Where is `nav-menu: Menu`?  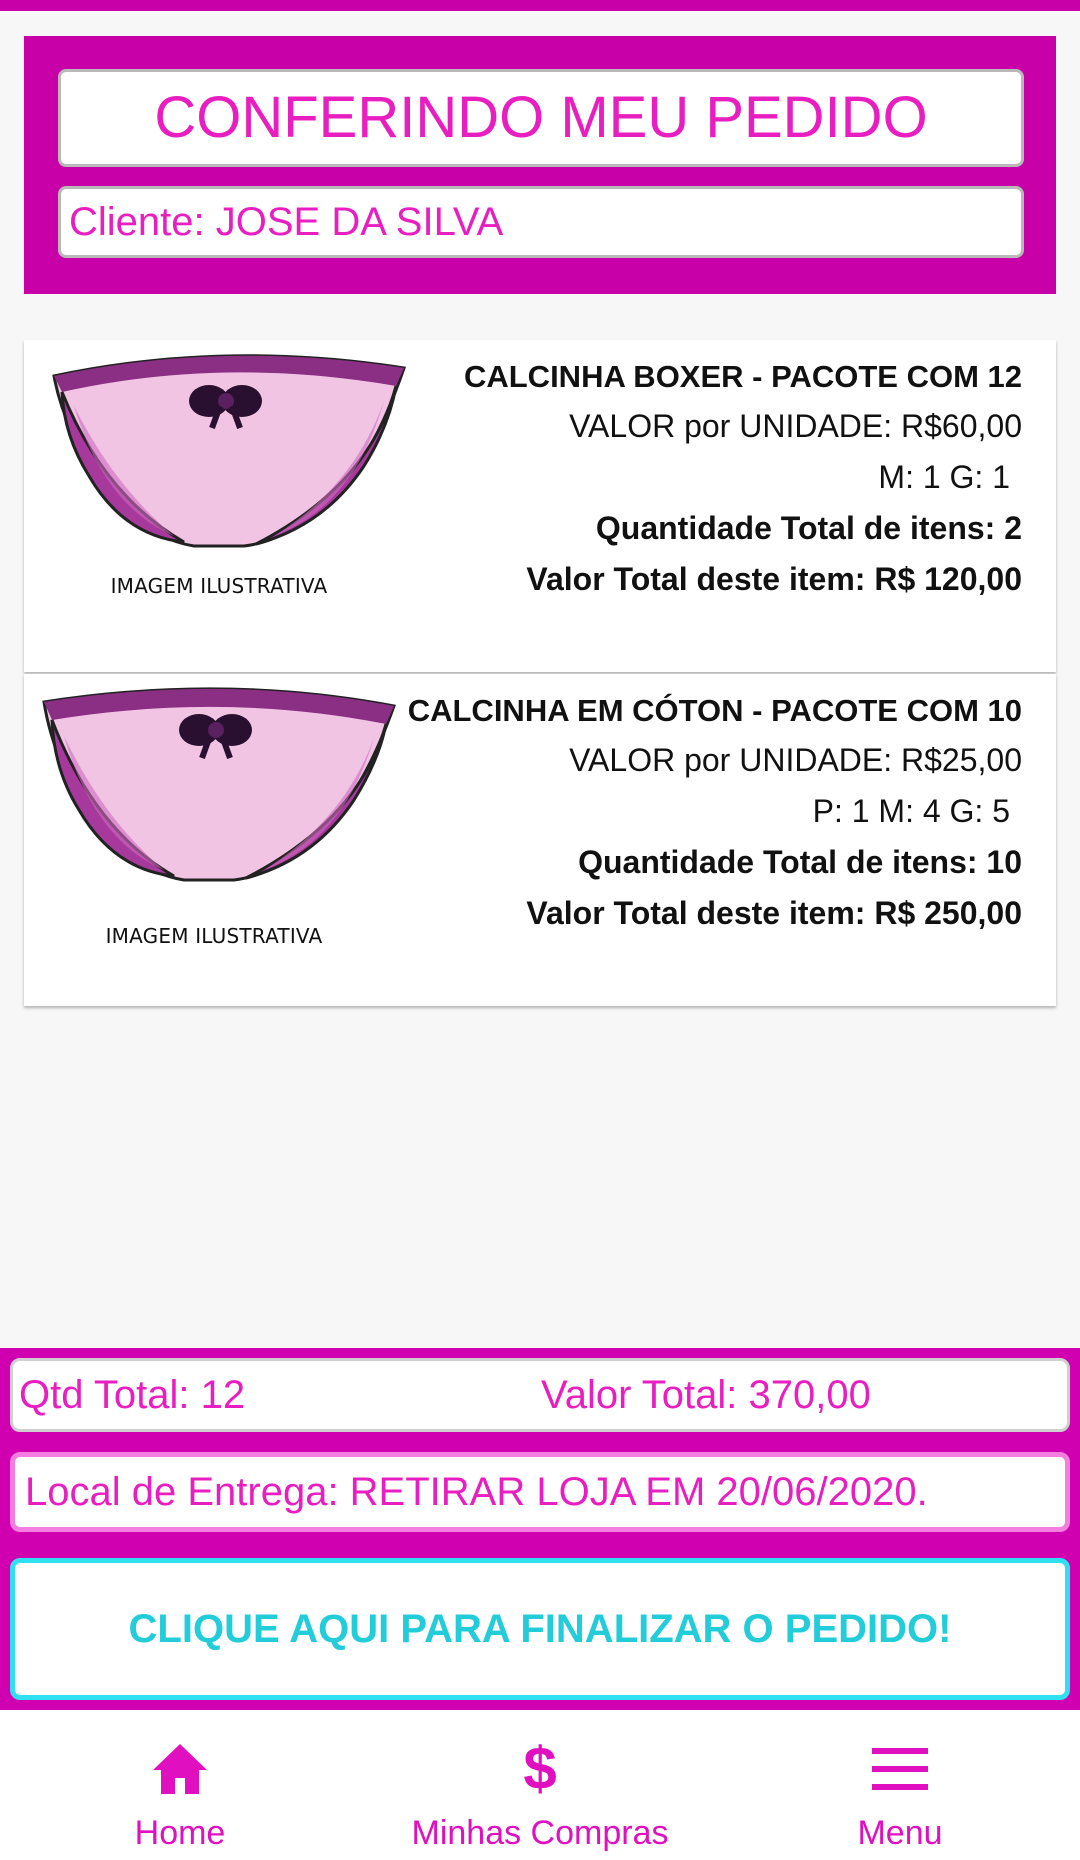
nav-menu: Menu is located at coordinates (900, 1785).